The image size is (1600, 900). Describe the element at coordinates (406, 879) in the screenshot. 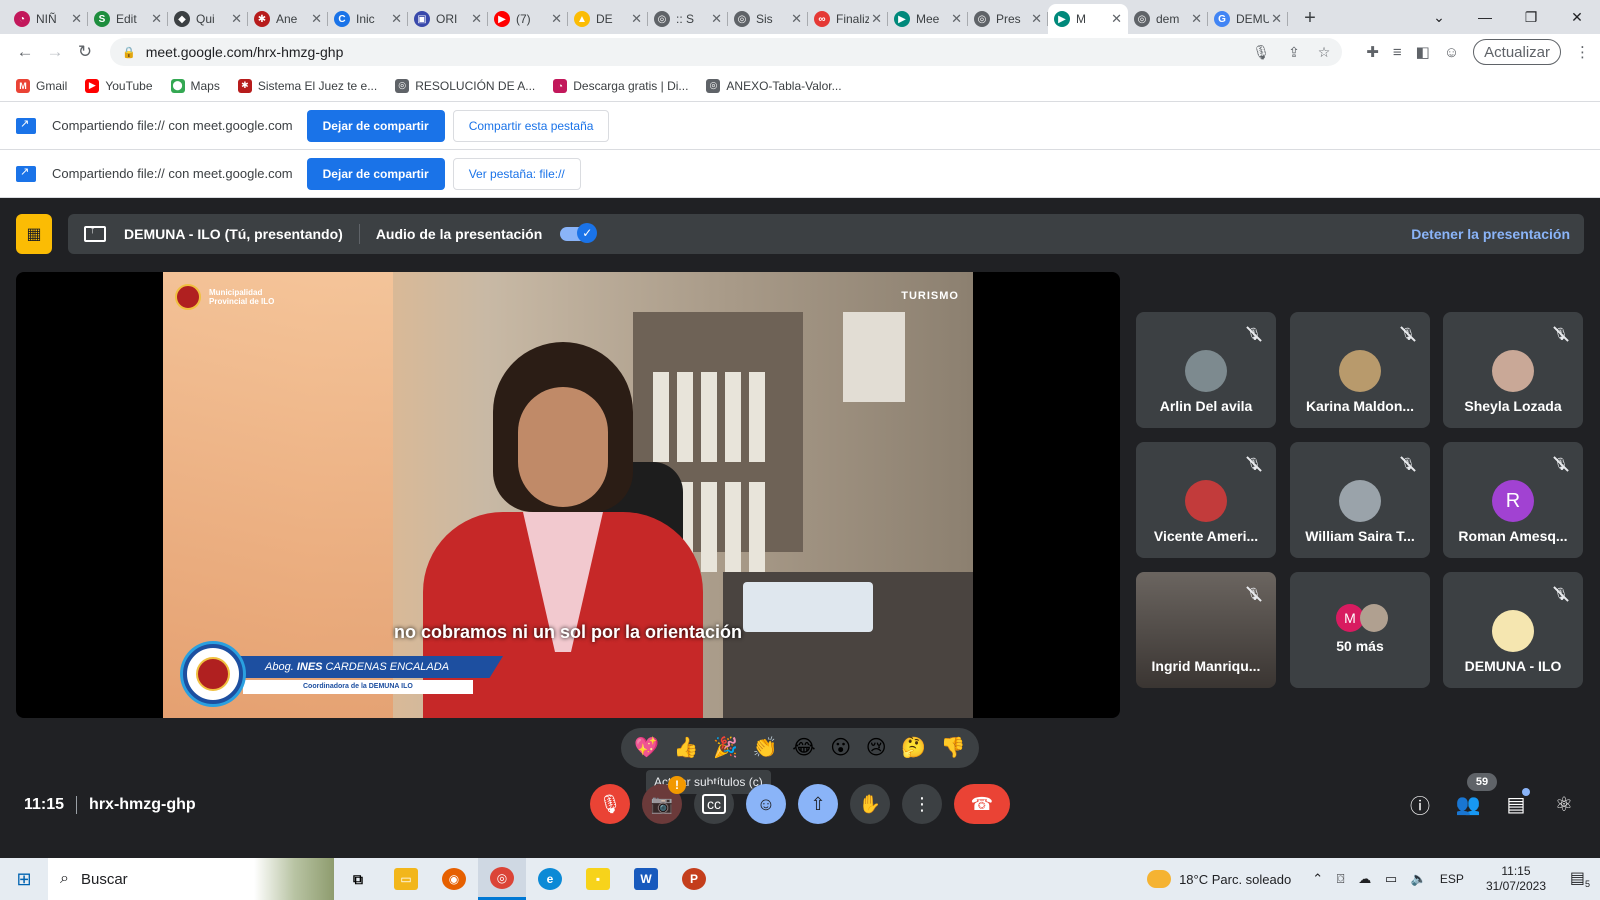

I see `file-explorer-button: ▭` at that location.